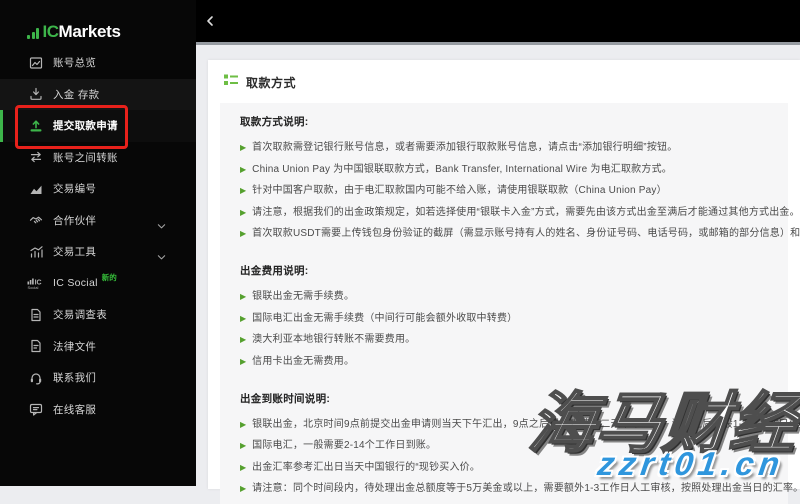 The height and width of the screenshot is (504, 800). What do you see at coordinates (75, 220) in the screenshot?
I see `sidebar-item-label: 合作伙伴` at bounding box center [75, 220].